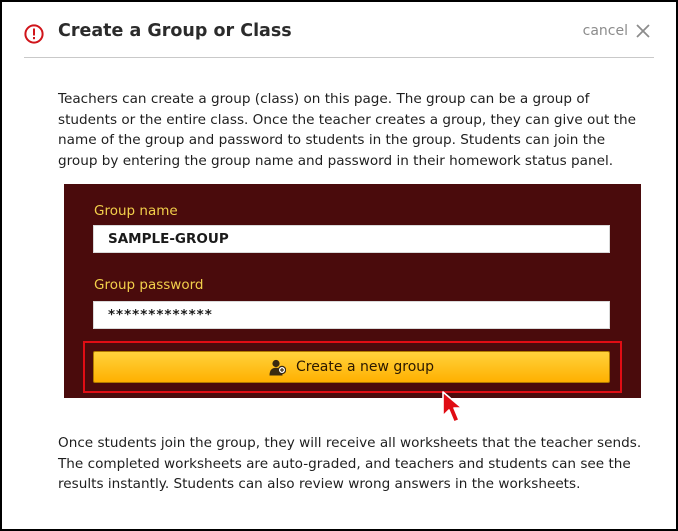 The image size is (678, 531). What do you see at coordinates (339, 31) in the screenshot?
I see `dialog-header: Create a Group or Class cancel` at bounding box center [339, 31].